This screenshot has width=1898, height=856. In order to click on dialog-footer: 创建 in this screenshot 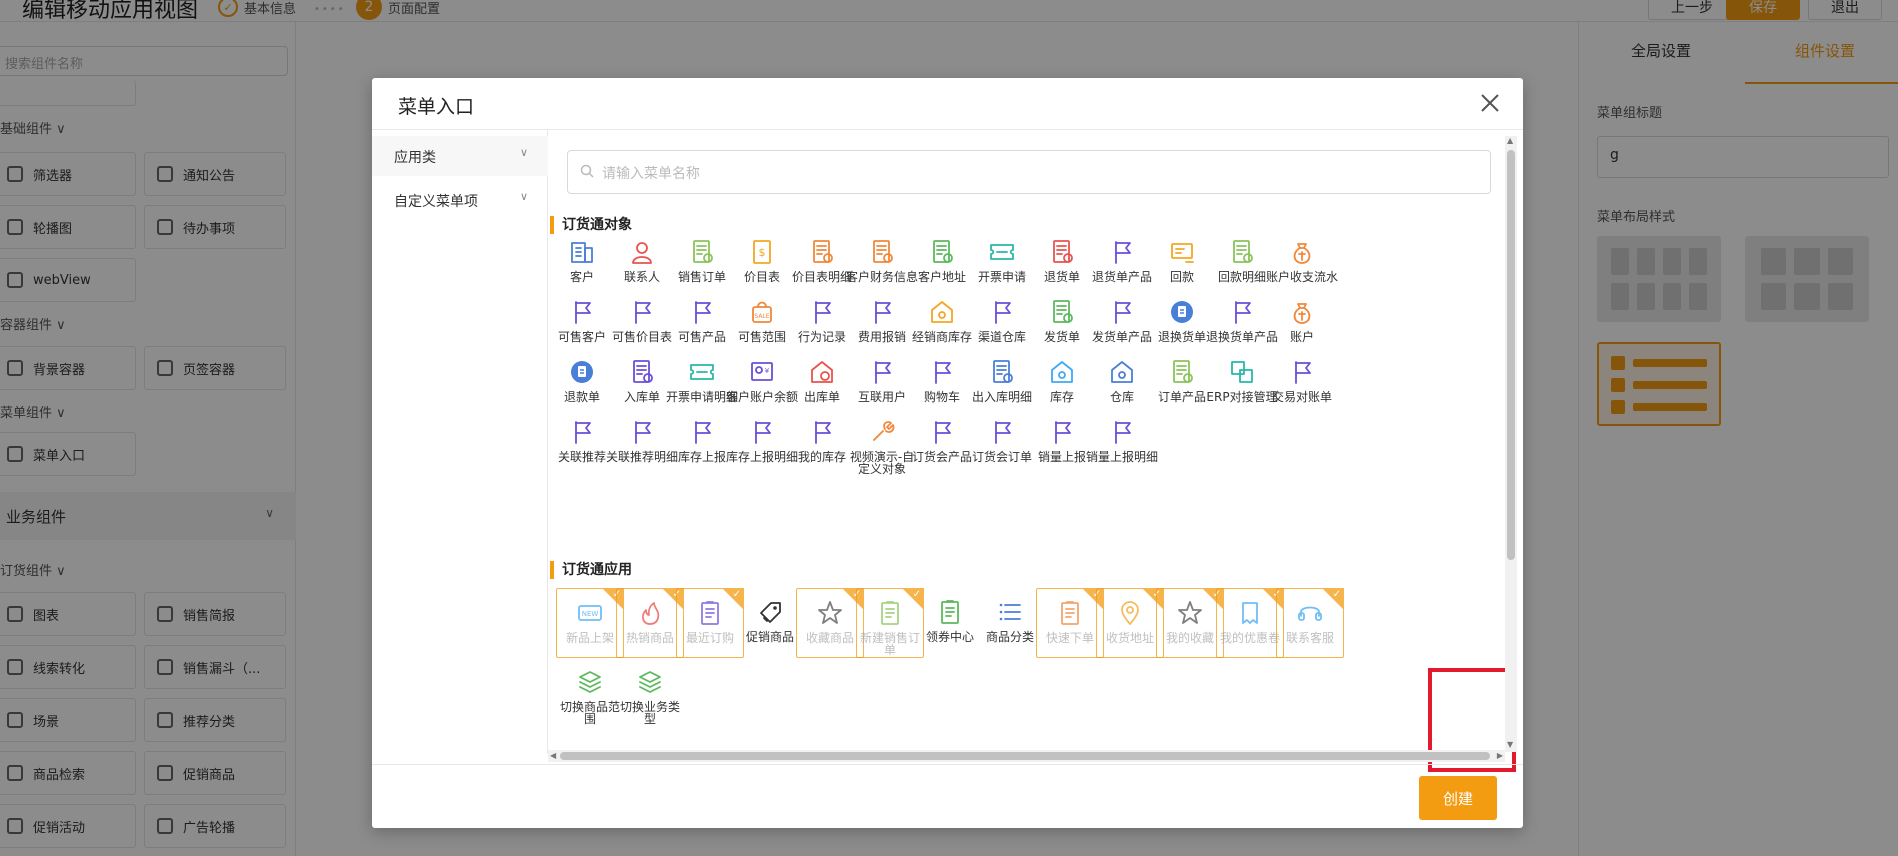, I will do `click(947, 796)`.